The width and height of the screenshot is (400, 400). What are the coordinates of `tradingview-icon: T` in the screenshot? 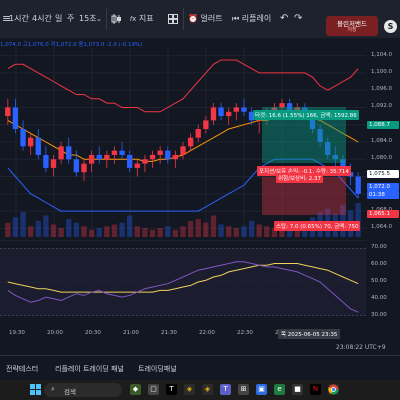 It's located at (171, 389).